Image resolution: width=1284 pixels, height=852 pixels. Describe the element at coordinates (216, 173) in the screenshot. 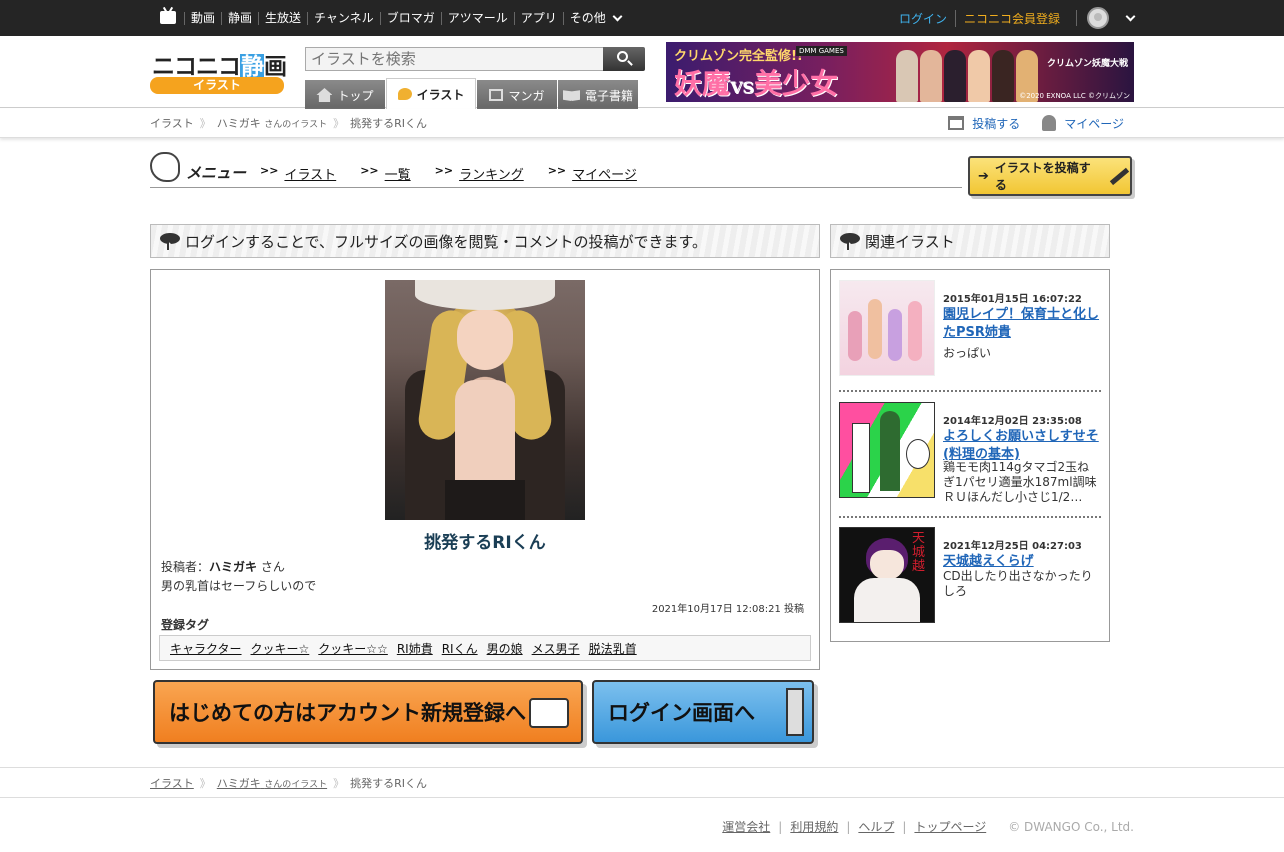

I see `menu-title: メニュー` at that location.